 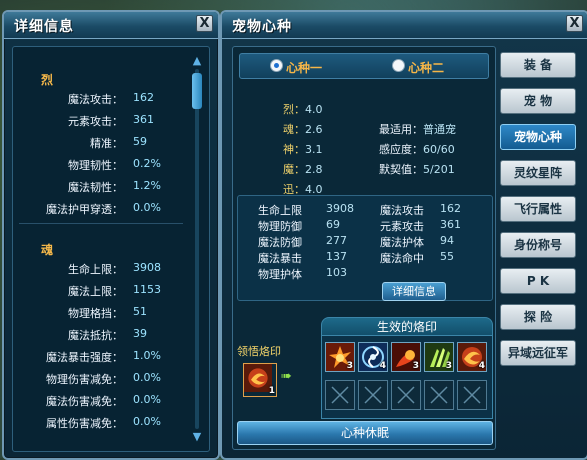 What do you see at coordinates (404, 25) in the screenshot?
I see `pet-seed-title-bar: 宠物心种 X` at bounding box center [404, 25].